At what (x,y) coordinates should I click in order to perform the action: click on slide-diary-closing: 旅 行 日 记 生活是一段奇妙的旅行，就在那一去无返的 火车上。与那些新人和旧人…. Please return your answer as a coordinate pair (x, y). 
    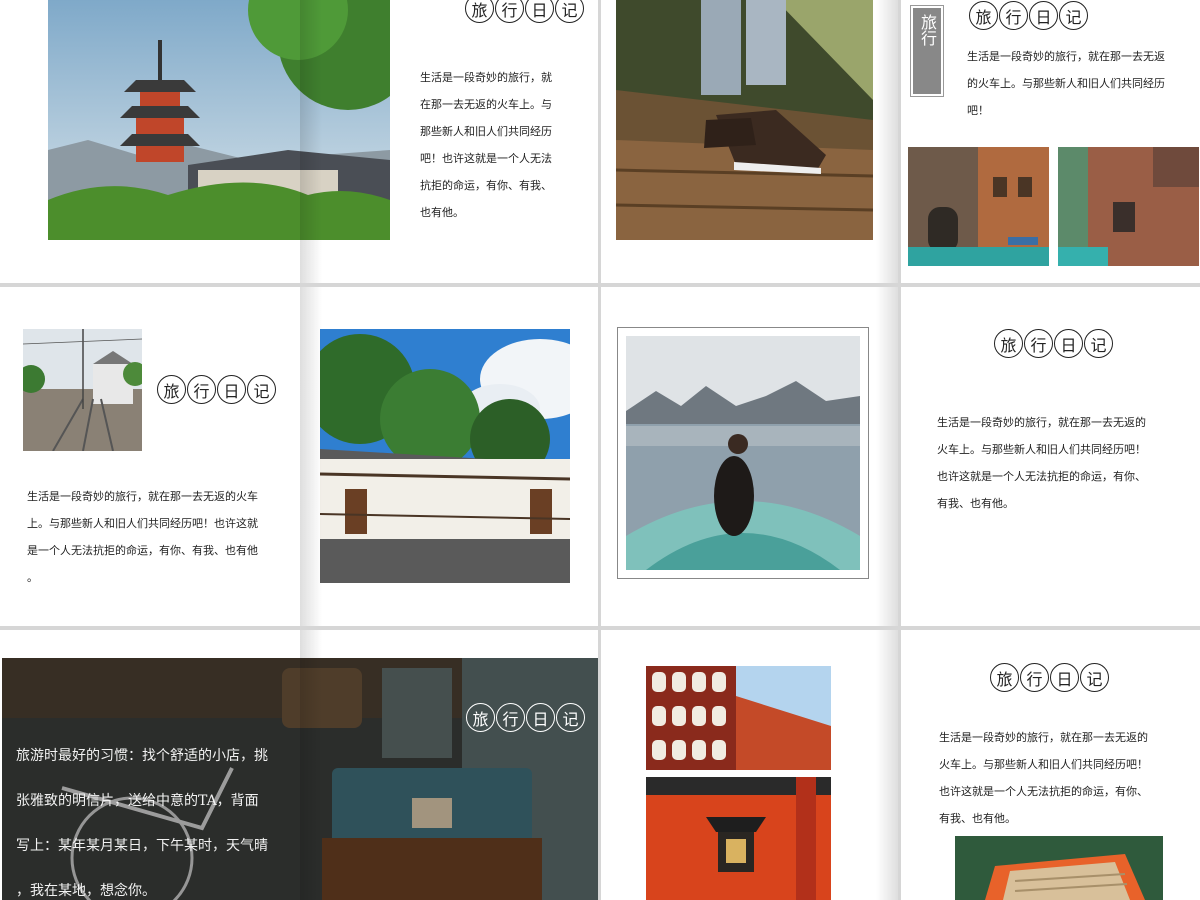
    Looking at the image, I should click on (1050, 765).